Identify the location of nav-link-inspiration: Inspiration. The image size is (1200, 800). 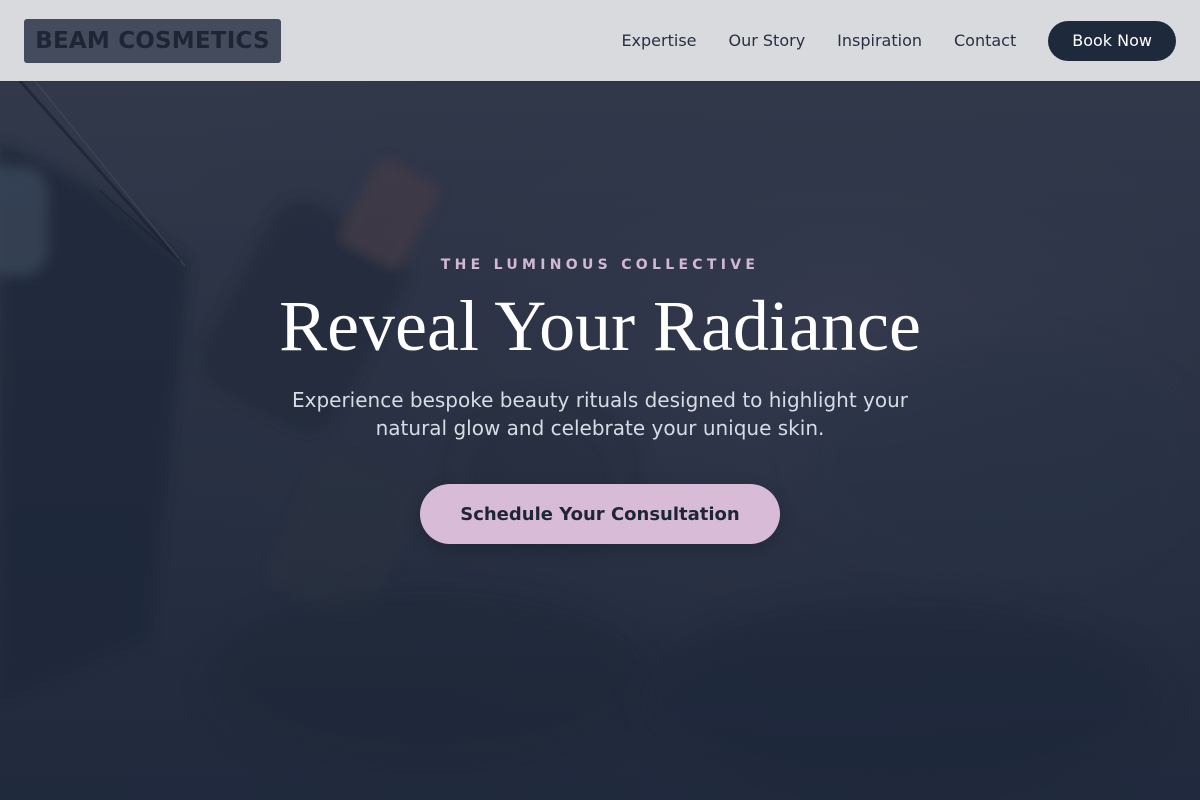
(879, 40).